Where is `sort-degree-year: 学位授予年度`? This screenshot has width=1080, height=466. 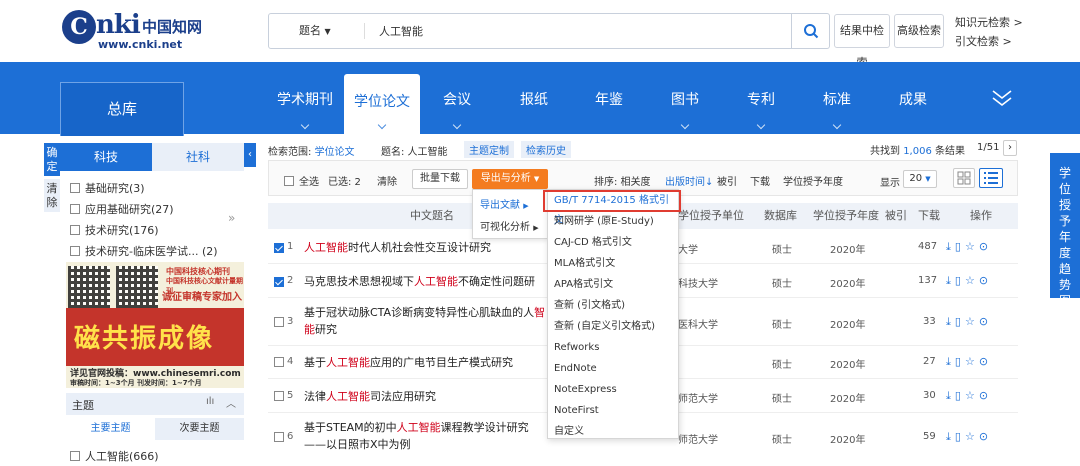
sort-degree-year: 学位授予年度 is located at coordinates (813, 180).